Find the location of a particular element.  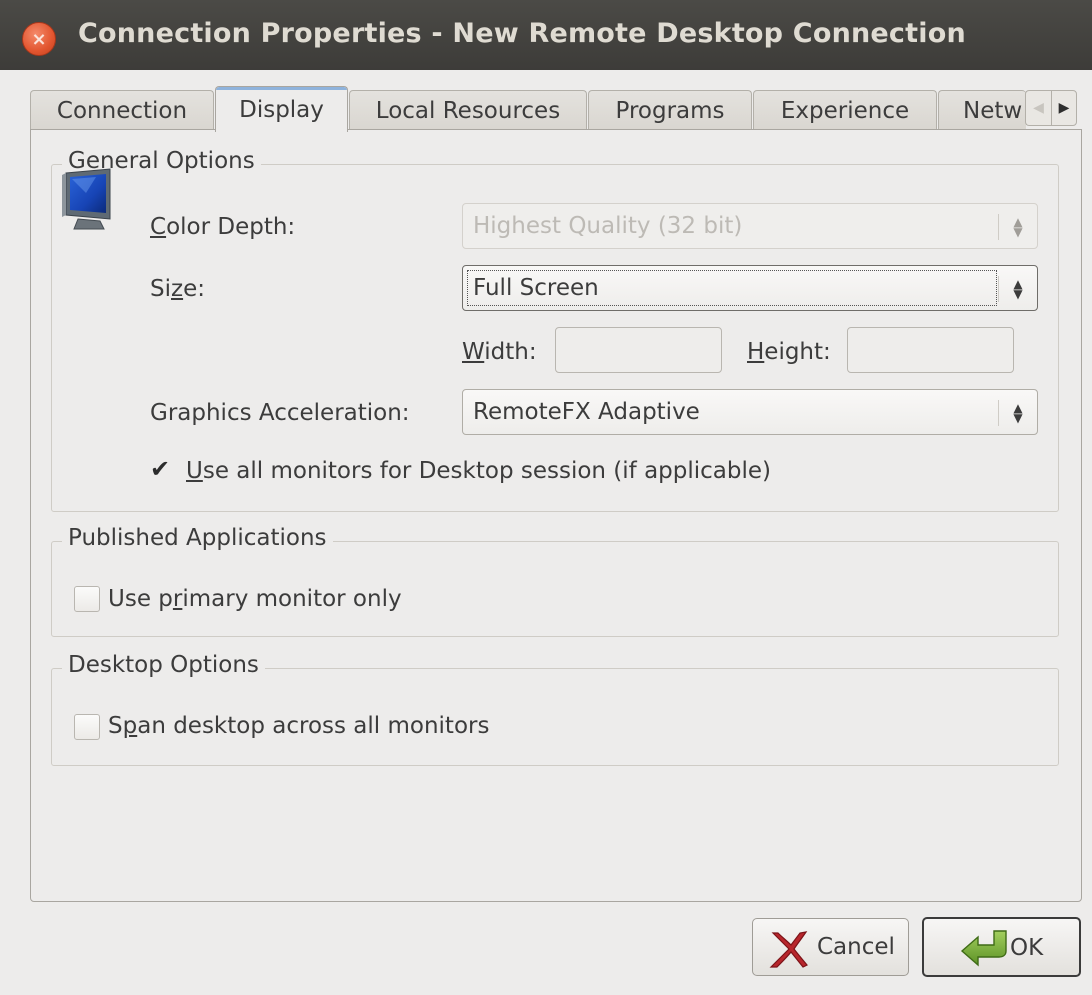

tab-label: Display is located at coordinates (281, 109).